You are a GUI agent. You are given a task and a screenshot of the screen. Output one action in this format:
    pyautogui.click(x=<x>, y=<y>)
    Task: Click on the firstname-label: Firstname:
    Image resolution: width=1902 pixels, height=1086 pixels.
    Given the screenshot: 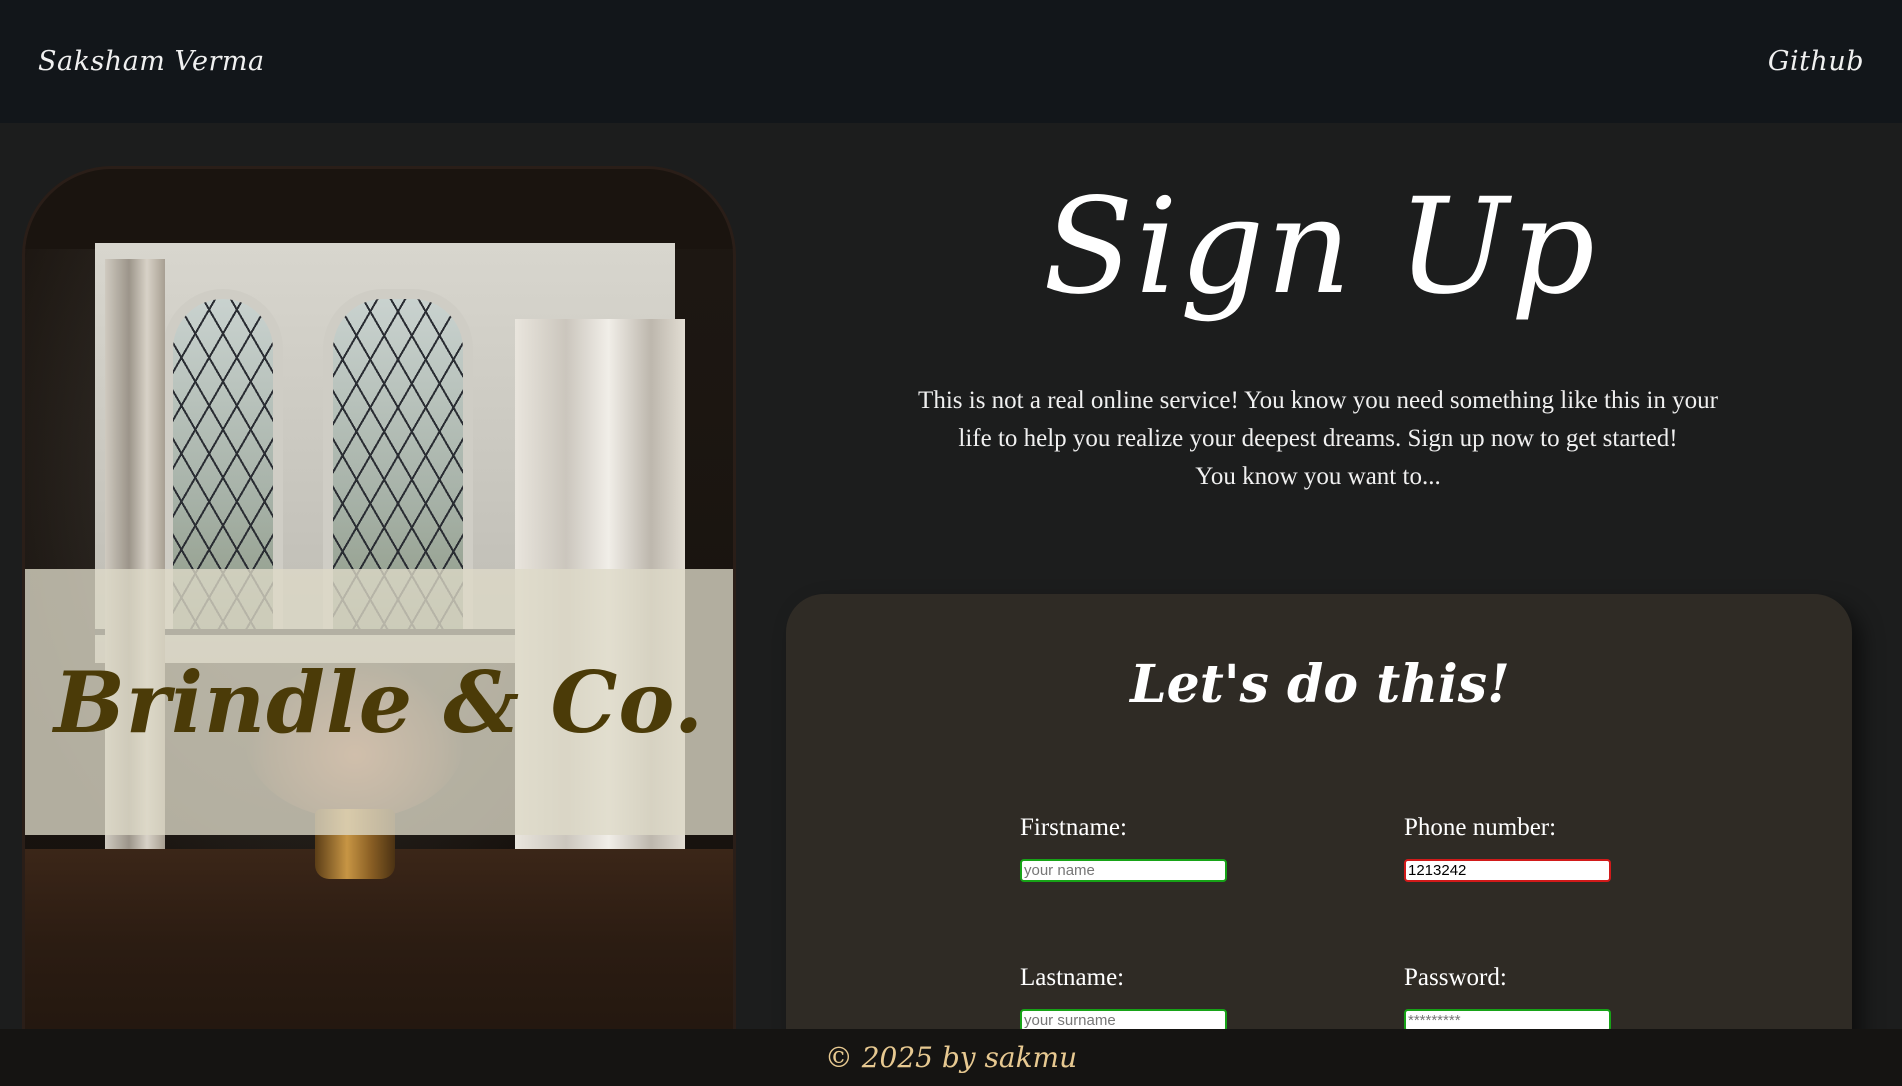 What is the action you would take?
    pyautogui.click(x=1073, y=827)
    